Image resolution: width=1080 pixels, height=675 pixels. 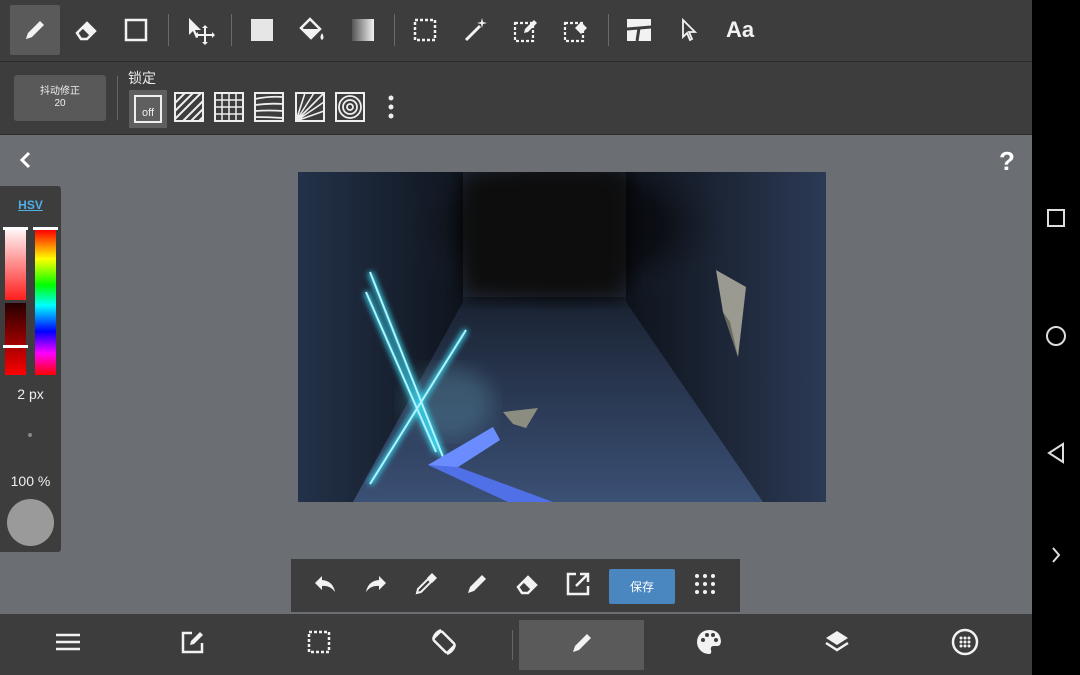 I want to click on expand-button, so click(x=1056, y=557).